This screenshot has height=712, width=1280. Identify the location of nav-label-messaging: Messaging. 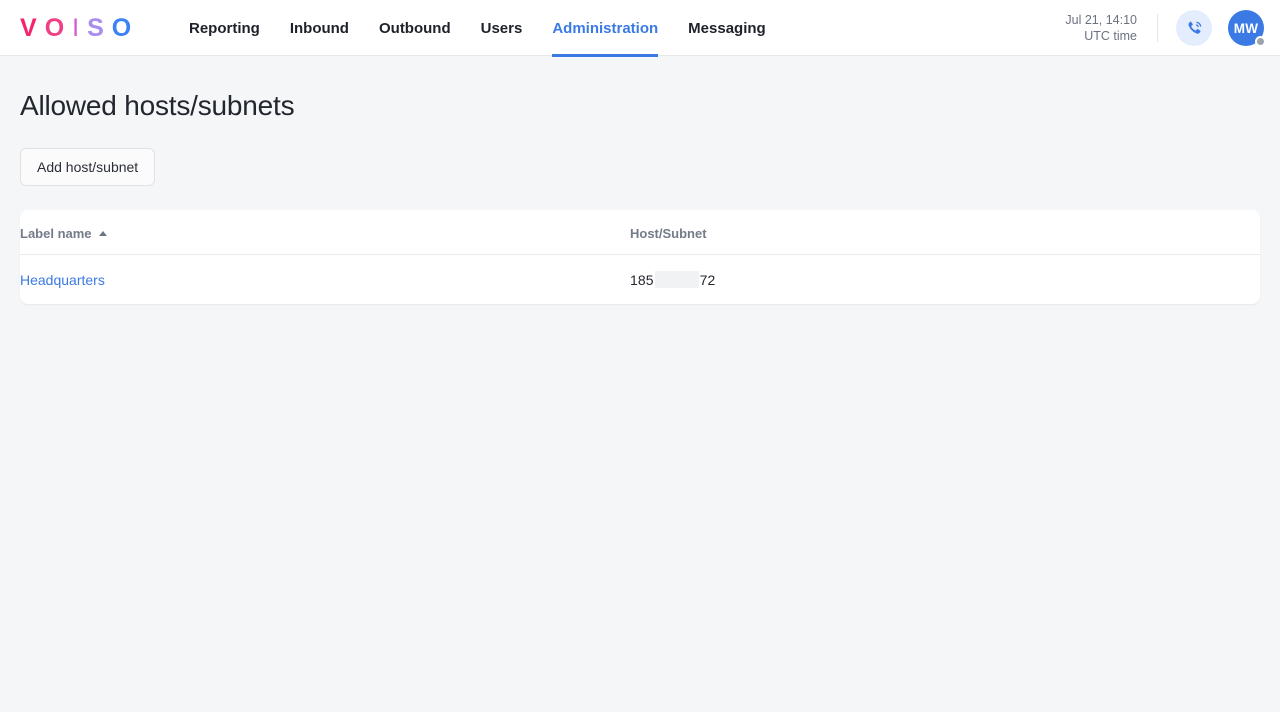
(727, 28).